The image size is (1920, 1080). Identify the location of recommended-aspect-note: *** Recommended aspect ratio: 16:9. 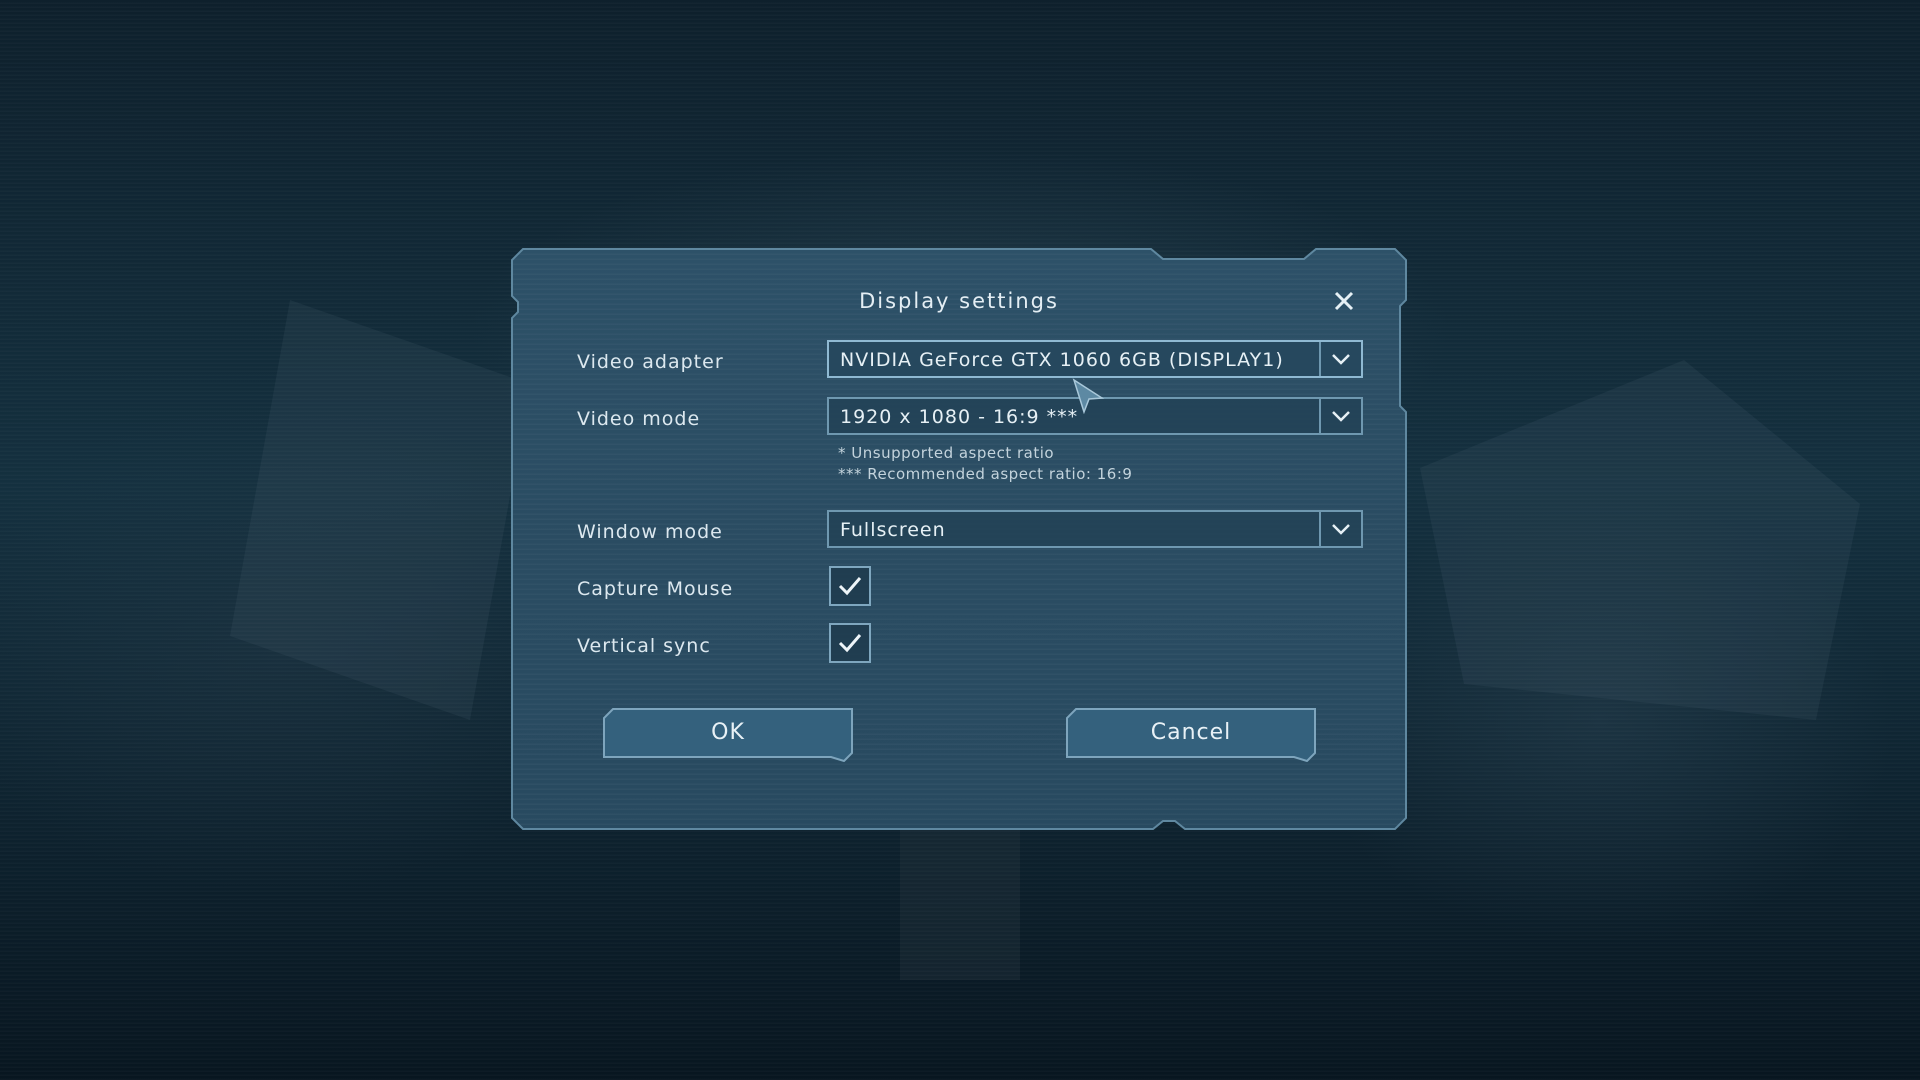
(985, 474).